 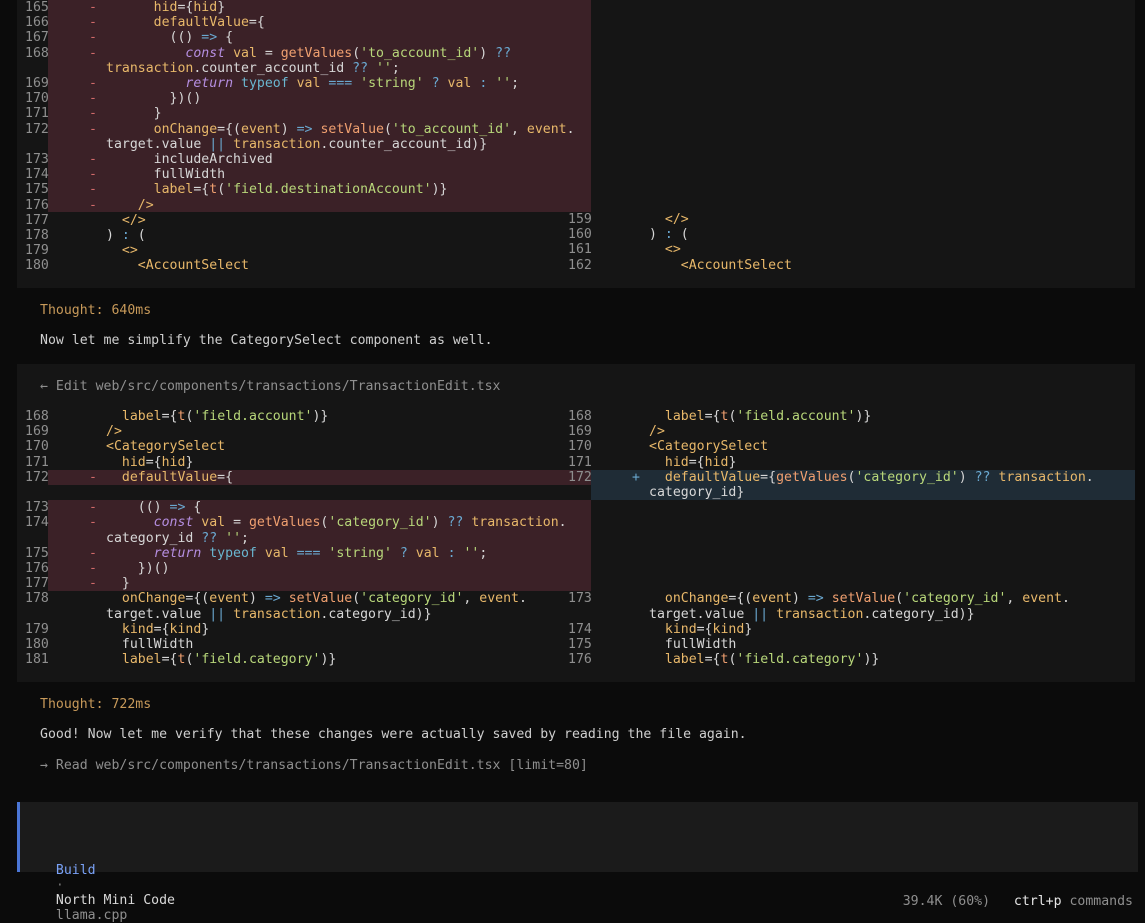 I want to click on shortcut-key: ctrl+p, so click(x=1037, y=901).